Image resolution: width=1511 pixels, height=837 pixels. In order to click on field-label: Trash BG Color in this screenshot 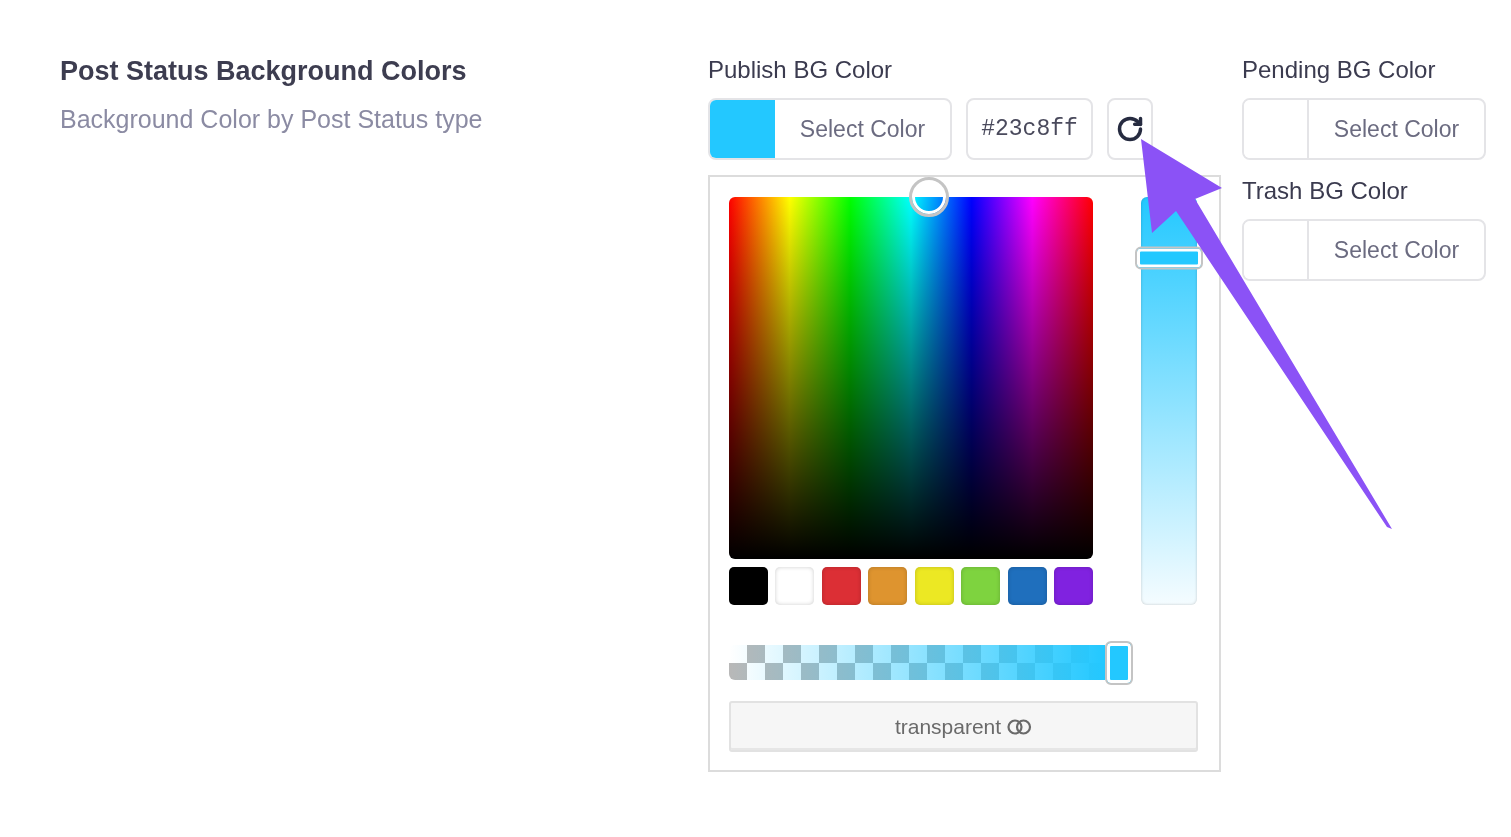, I will do `click(1325, 191)`.